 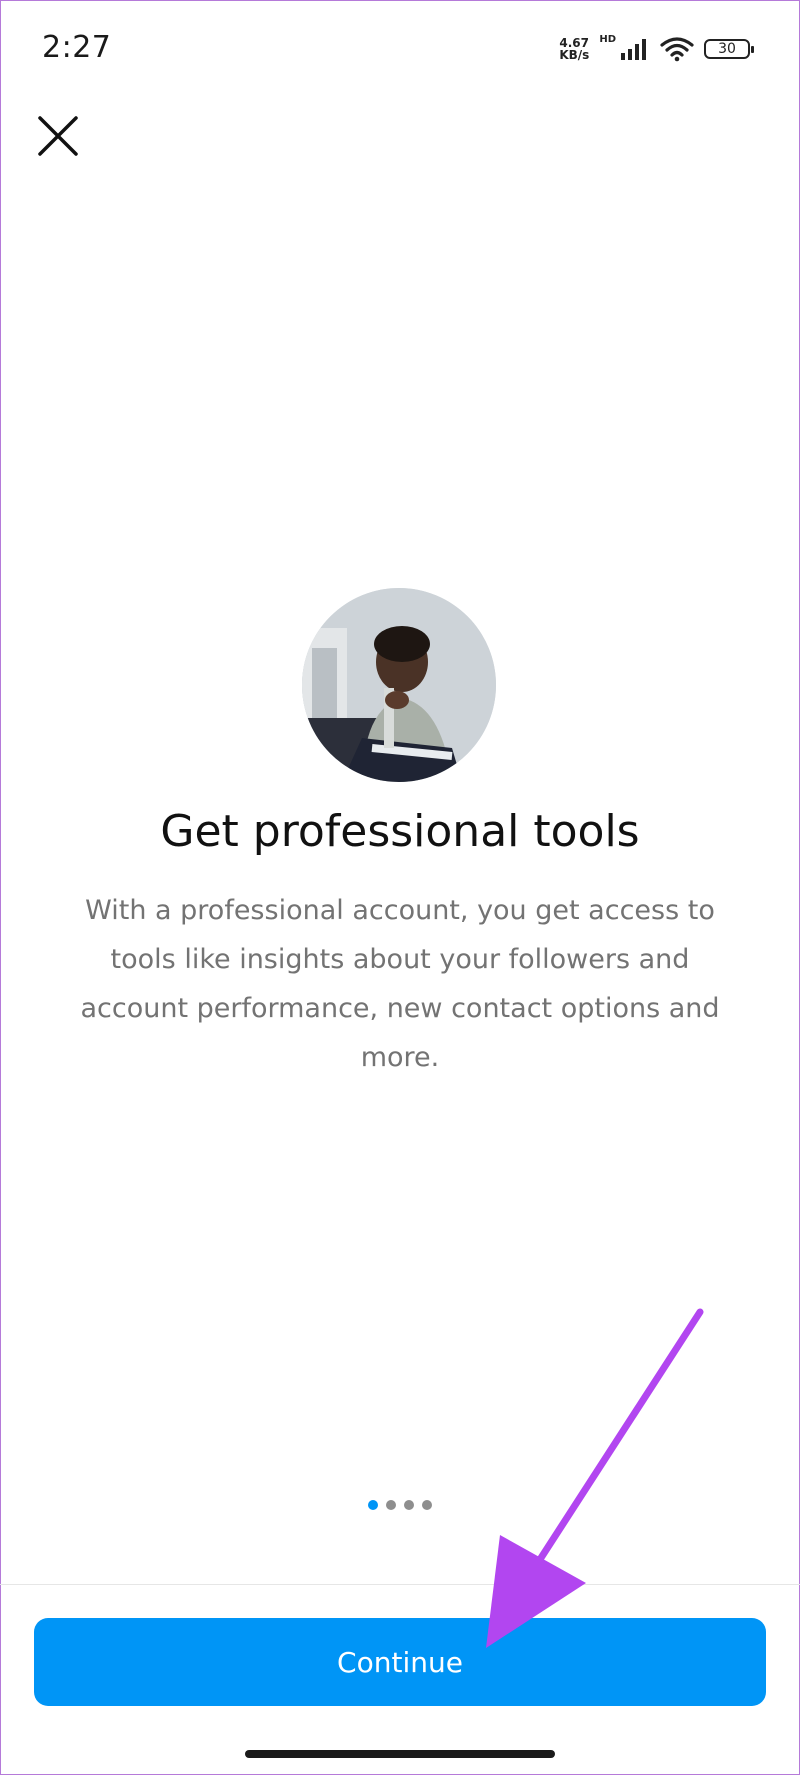 I want to click on continue-button: Continue, so click(x=400, y=1662).